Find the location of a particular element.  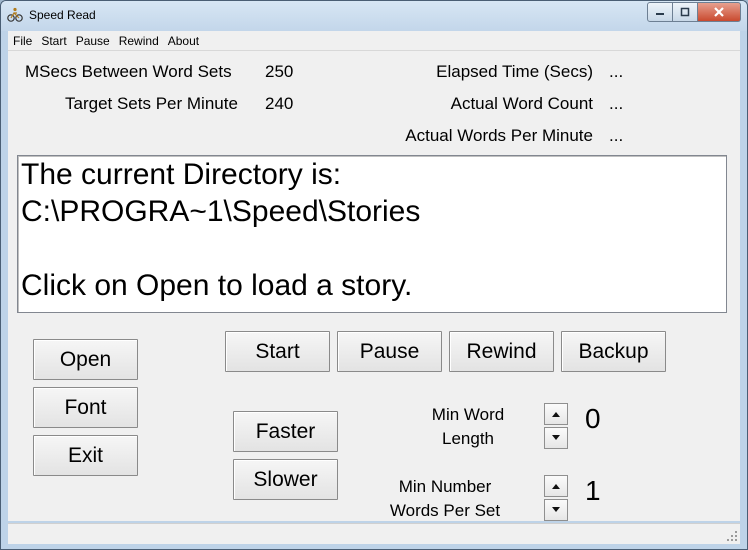

word-count-label: Actual Word Count is located at coordinates (521, 103).